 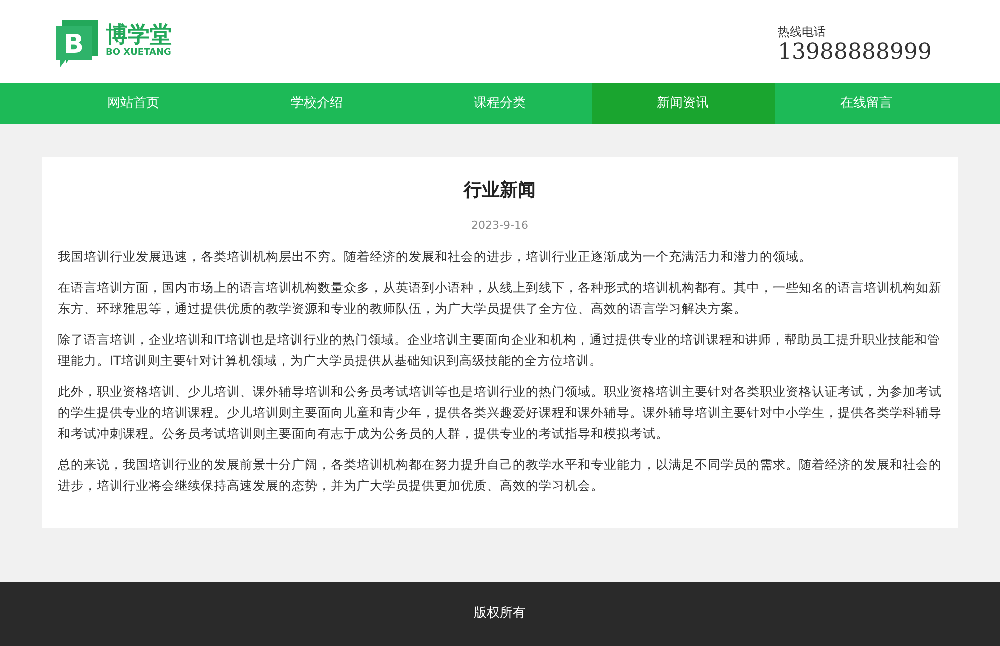 What do you see at coordinates (500, 298) in the screenshot?
I see `article-paragraph: 在语言培训方面，国内市场上的语言培训机构数量众多，从英语到小语种，从线上到线下，各种形式的培训机构都有。其中，一些知名的语言培训机构如新东方、环球雅思等，通过提供优质的教学资源和专业的教师队伍，为广大学员提供了全方位、高效的语言学习解决方案。` at bounding box center [500, 298].